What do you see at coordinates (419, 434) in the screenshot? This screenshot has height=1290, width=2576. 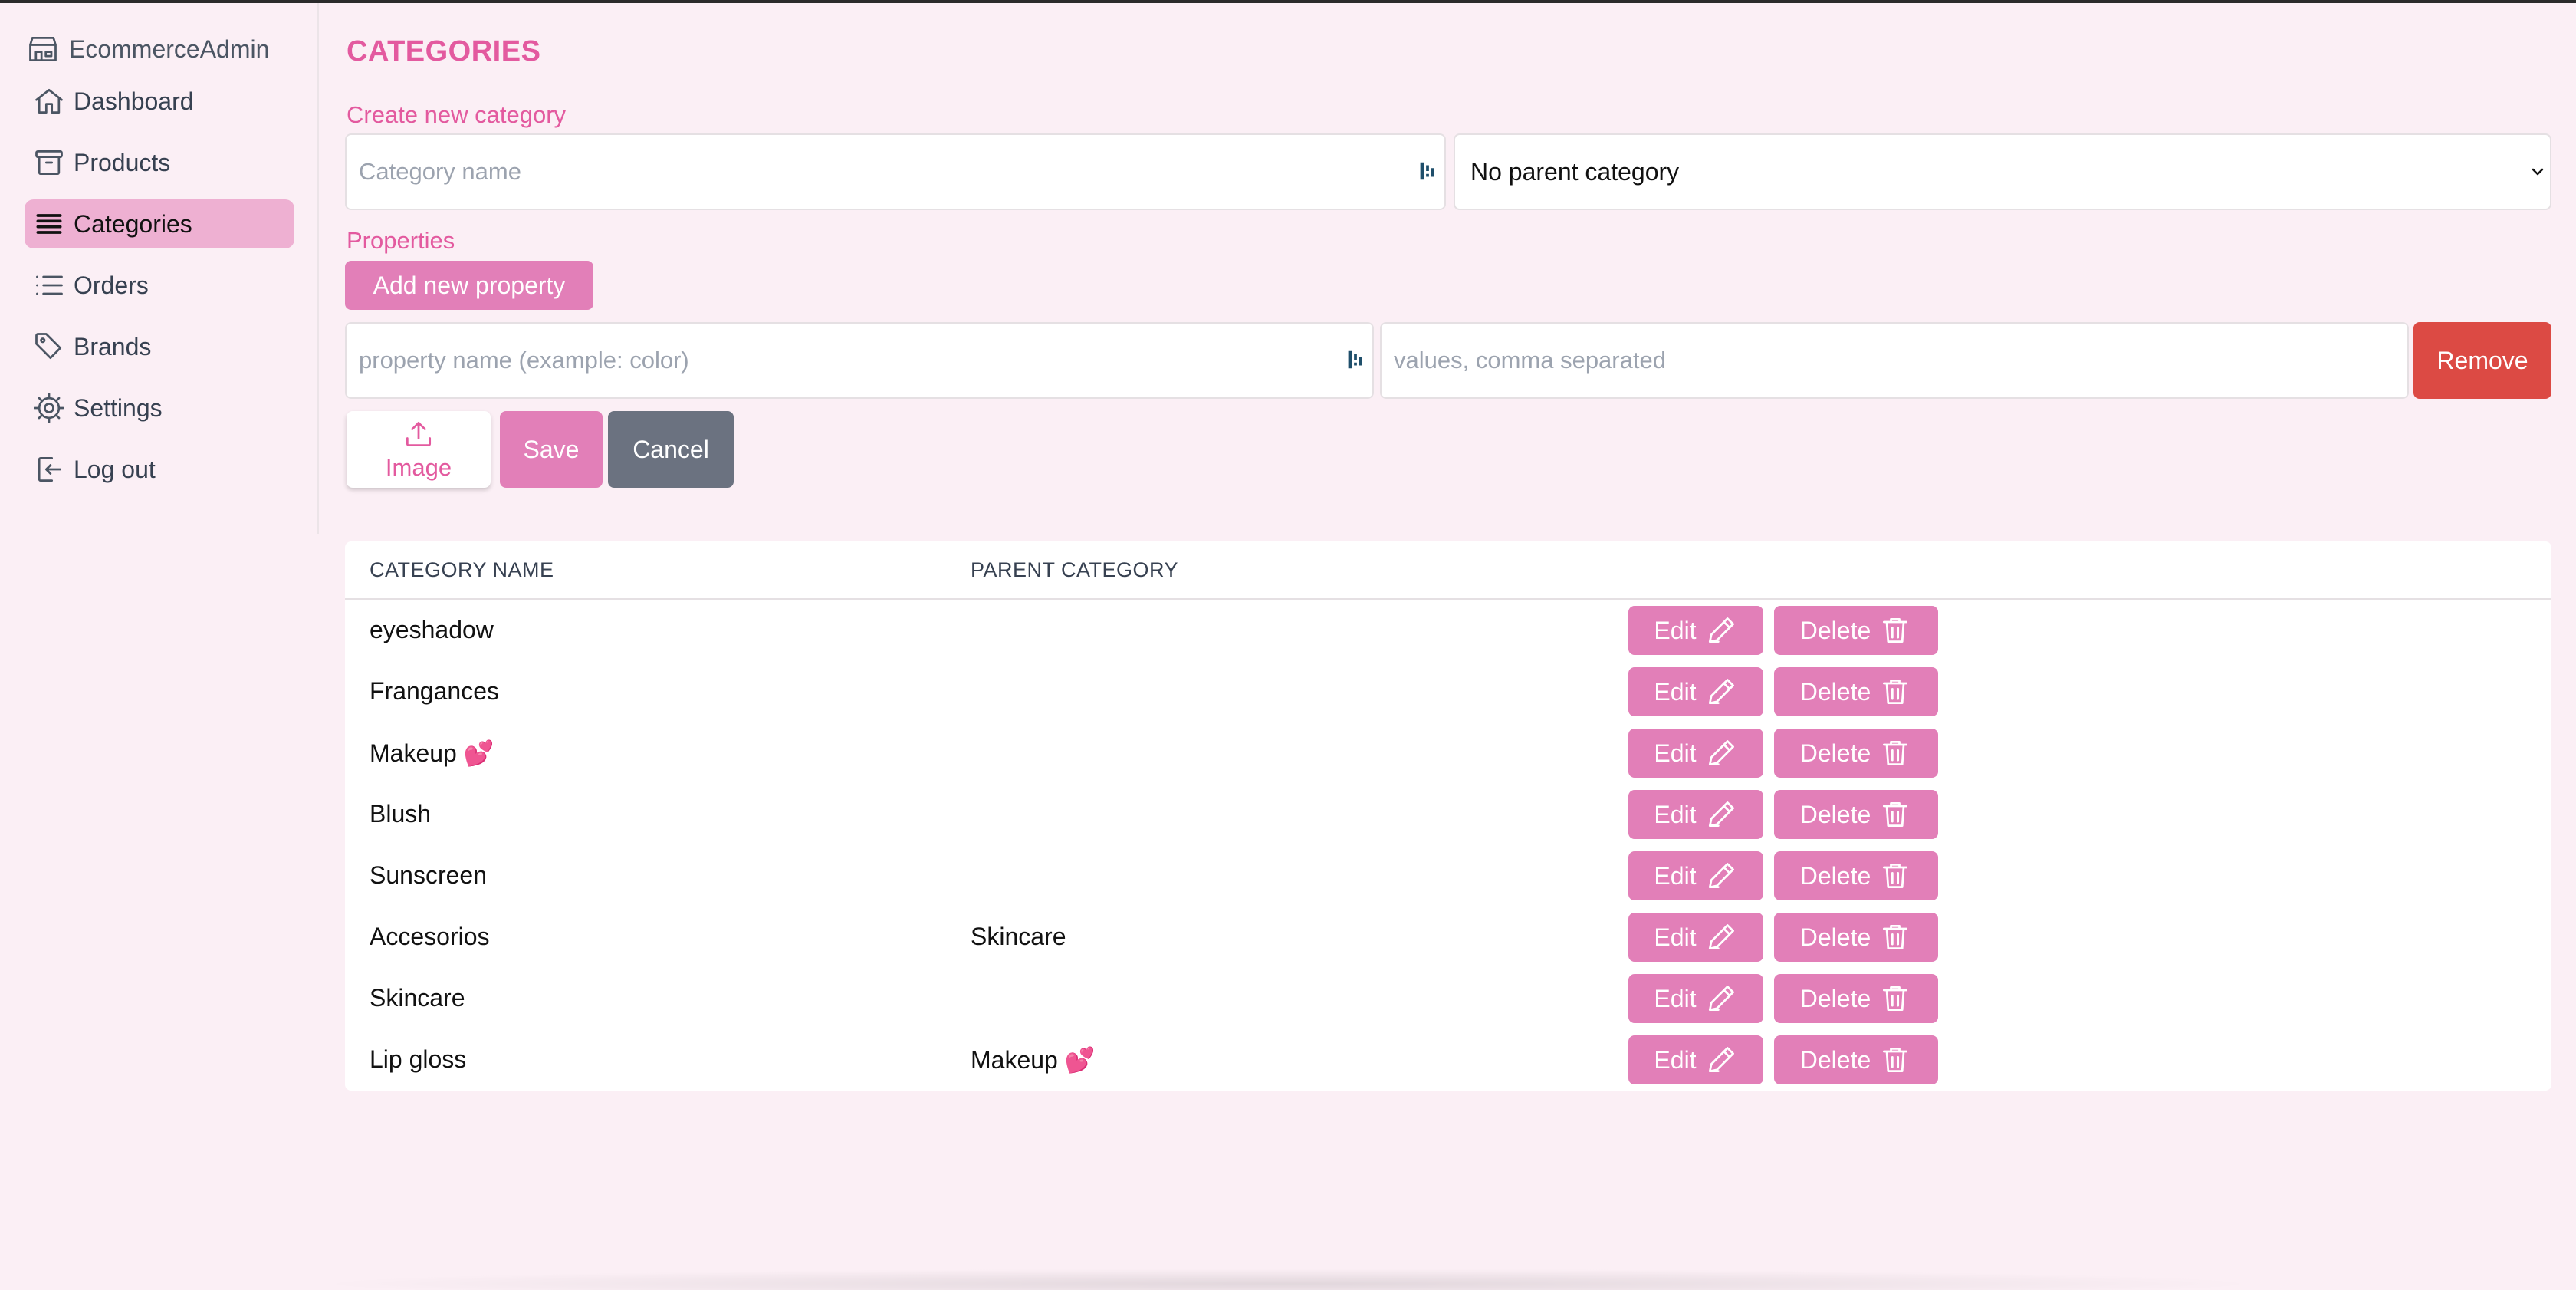 I see `upload-icon` at bounding box center [419, 434].